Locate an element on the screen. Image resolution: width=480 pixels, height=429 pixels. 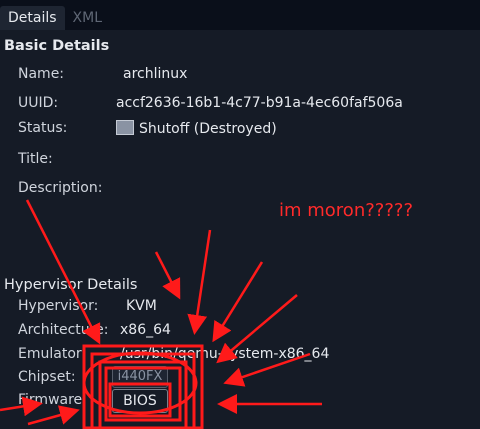
name-value: archlinux is located at coordinates (155, 74).